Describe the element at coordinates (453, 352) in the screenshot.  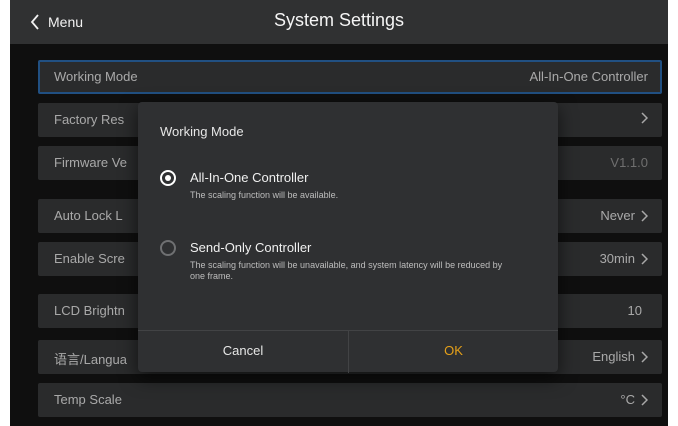
I see `ok-button: OK` at that location.